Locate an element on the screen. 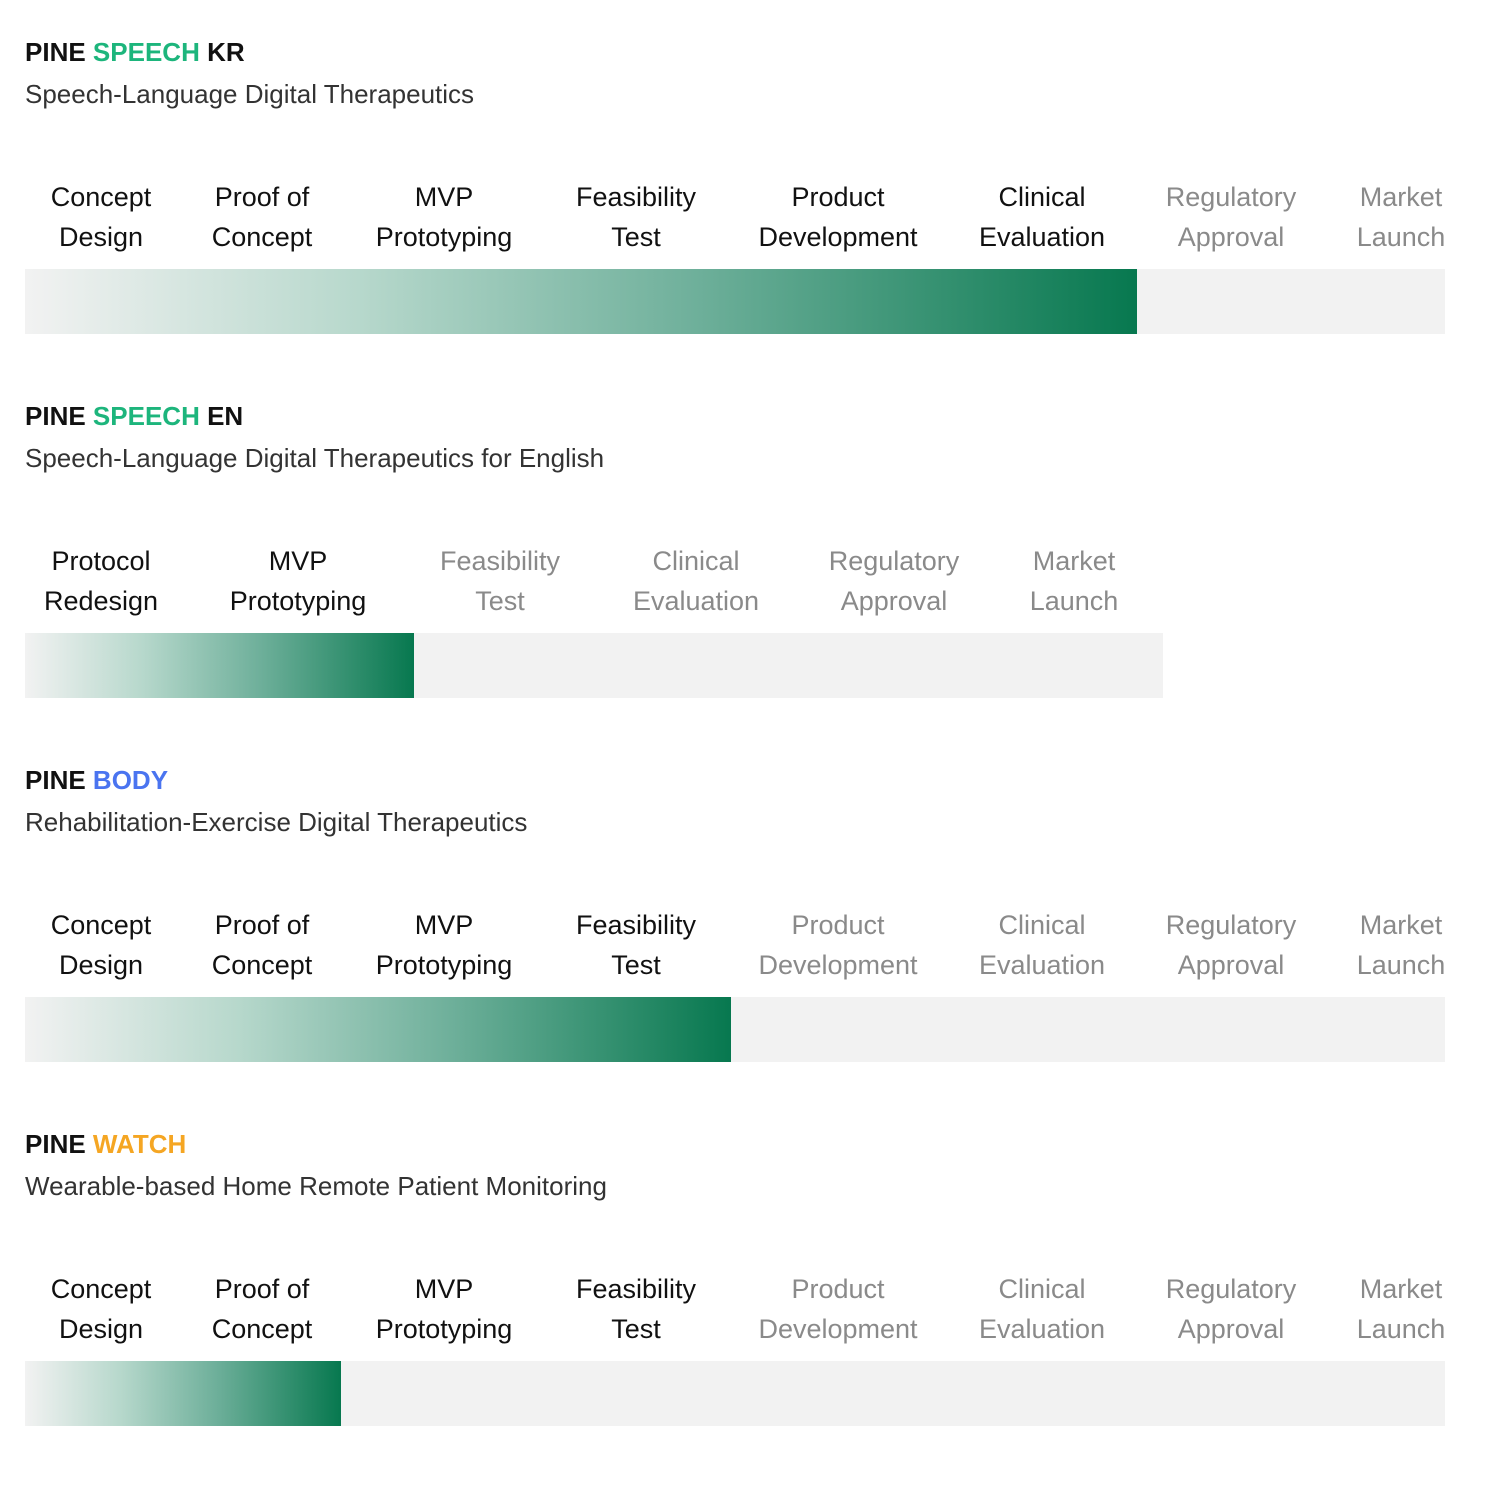  title-accent: BODY is located at coordinates (130, 780).